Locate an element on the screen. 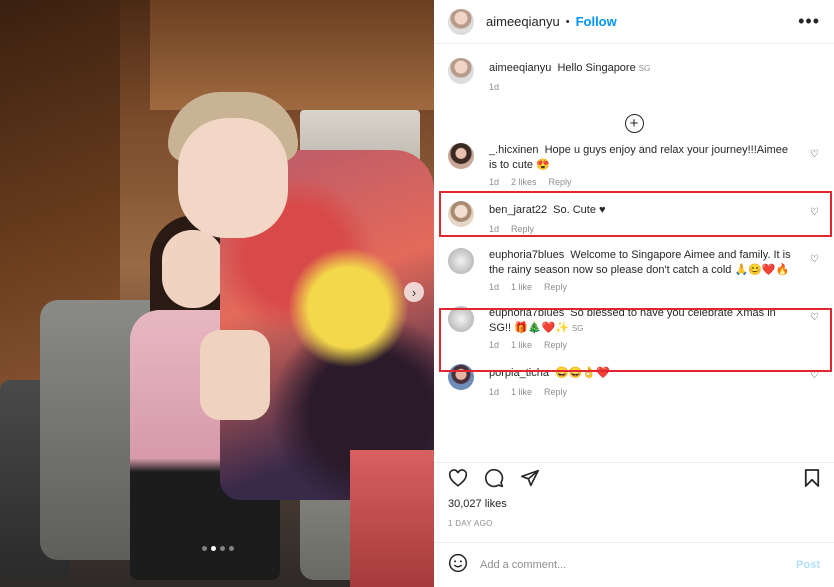 Image resolution: width=834 pixels, height=587 pixels. carousel-dots is located at coordinates (218, 548).